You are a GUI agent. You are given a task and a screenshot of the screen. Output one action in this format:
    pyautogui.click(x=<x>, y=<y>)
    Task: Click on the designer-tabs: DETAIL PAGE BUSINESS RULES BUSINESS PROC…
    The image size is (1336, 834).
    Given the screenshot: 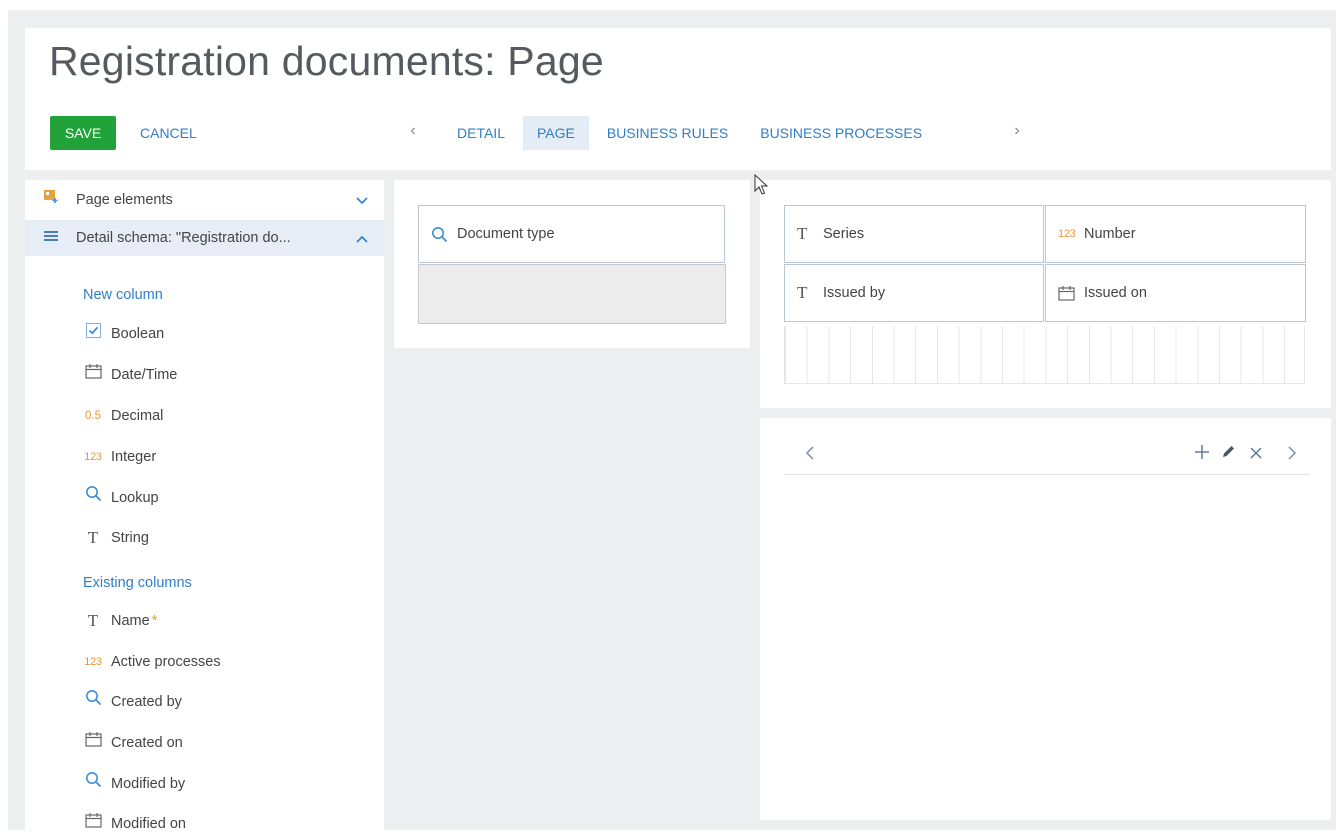 What is the action you would take?
    pyautogui.click(x=691, y=133)
    